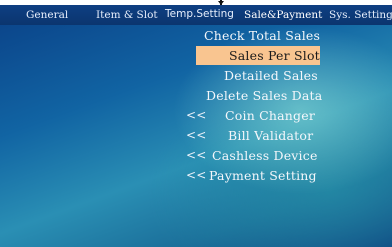  What do you see at coordinates (270, 115) in the screenshot?
I see `menu-item-label: Coin Changer` at bounding box center [270, 115].